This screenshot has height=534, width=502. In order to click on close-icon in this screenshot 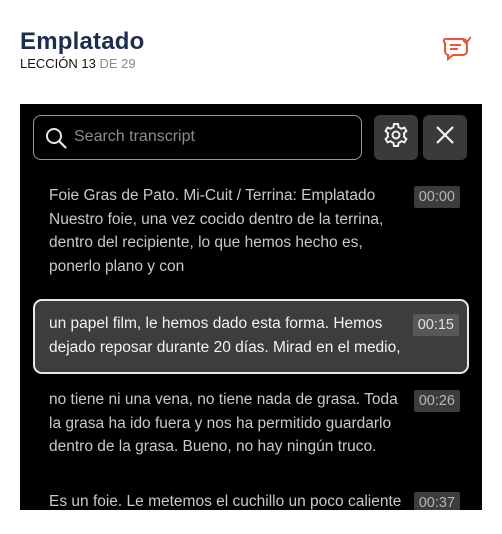, I will do `click(445, 137)`.